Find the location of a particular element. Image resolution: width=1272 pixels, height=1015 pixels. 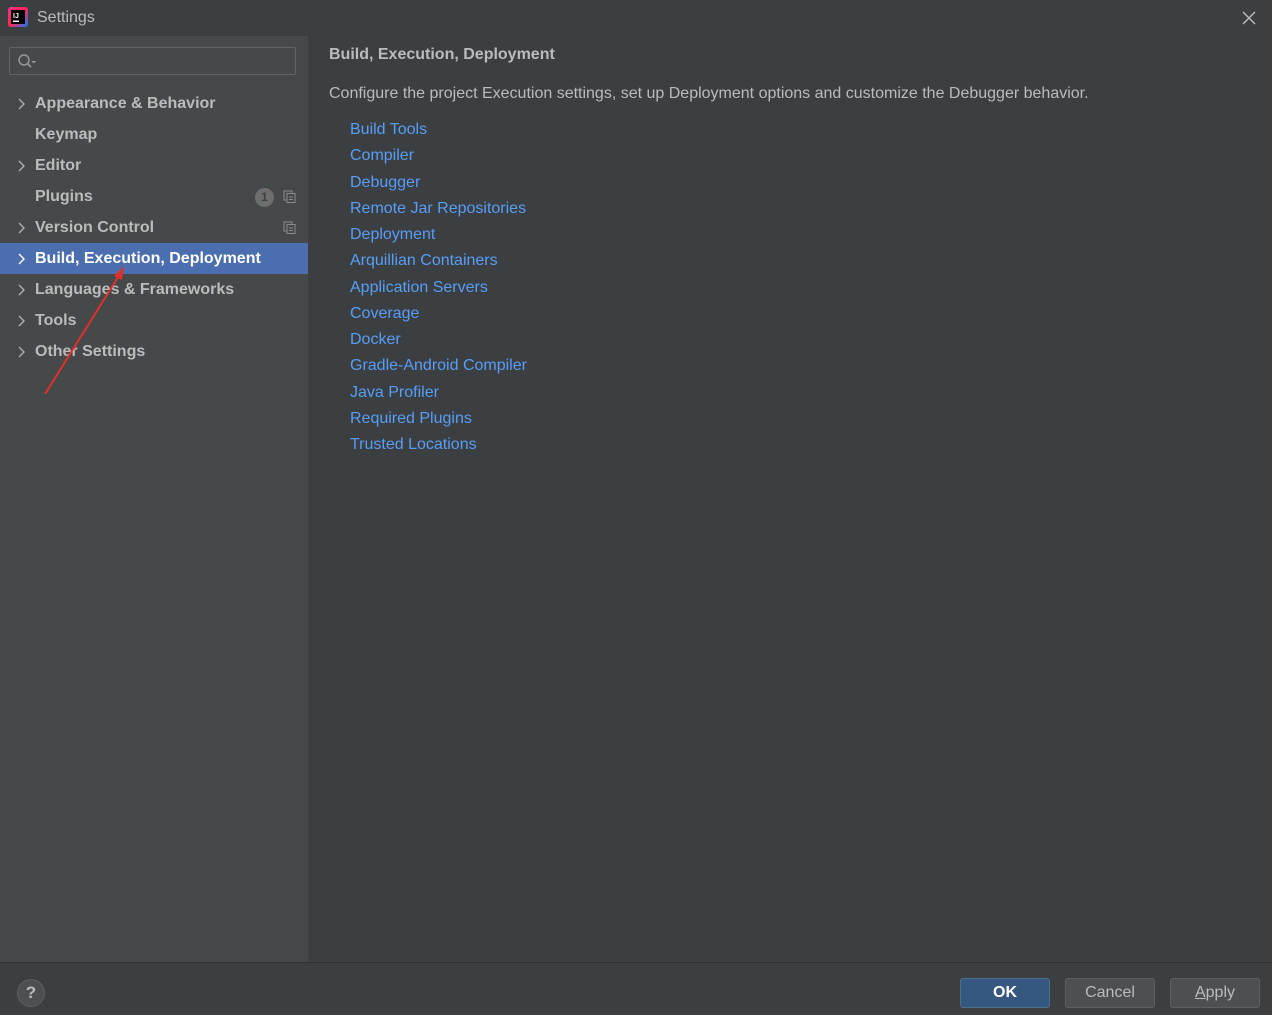

link-deployment: Deployment is located at coordinates (438, 235).